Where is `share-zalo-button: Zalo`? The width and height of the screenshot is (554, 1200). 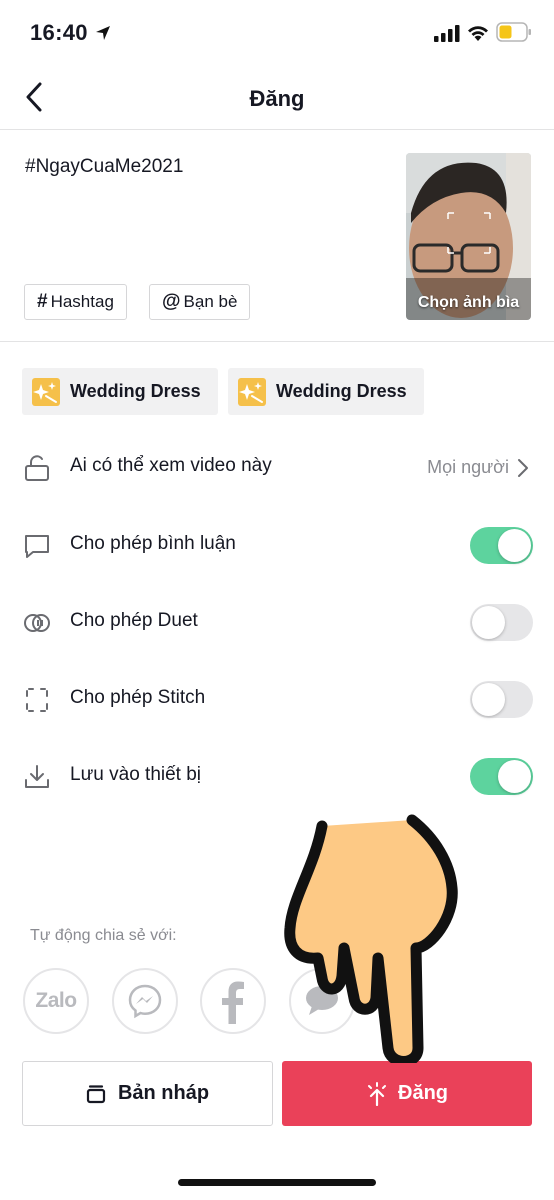
share-zalo-button: Zalo is located at coordinates (56, 1001).